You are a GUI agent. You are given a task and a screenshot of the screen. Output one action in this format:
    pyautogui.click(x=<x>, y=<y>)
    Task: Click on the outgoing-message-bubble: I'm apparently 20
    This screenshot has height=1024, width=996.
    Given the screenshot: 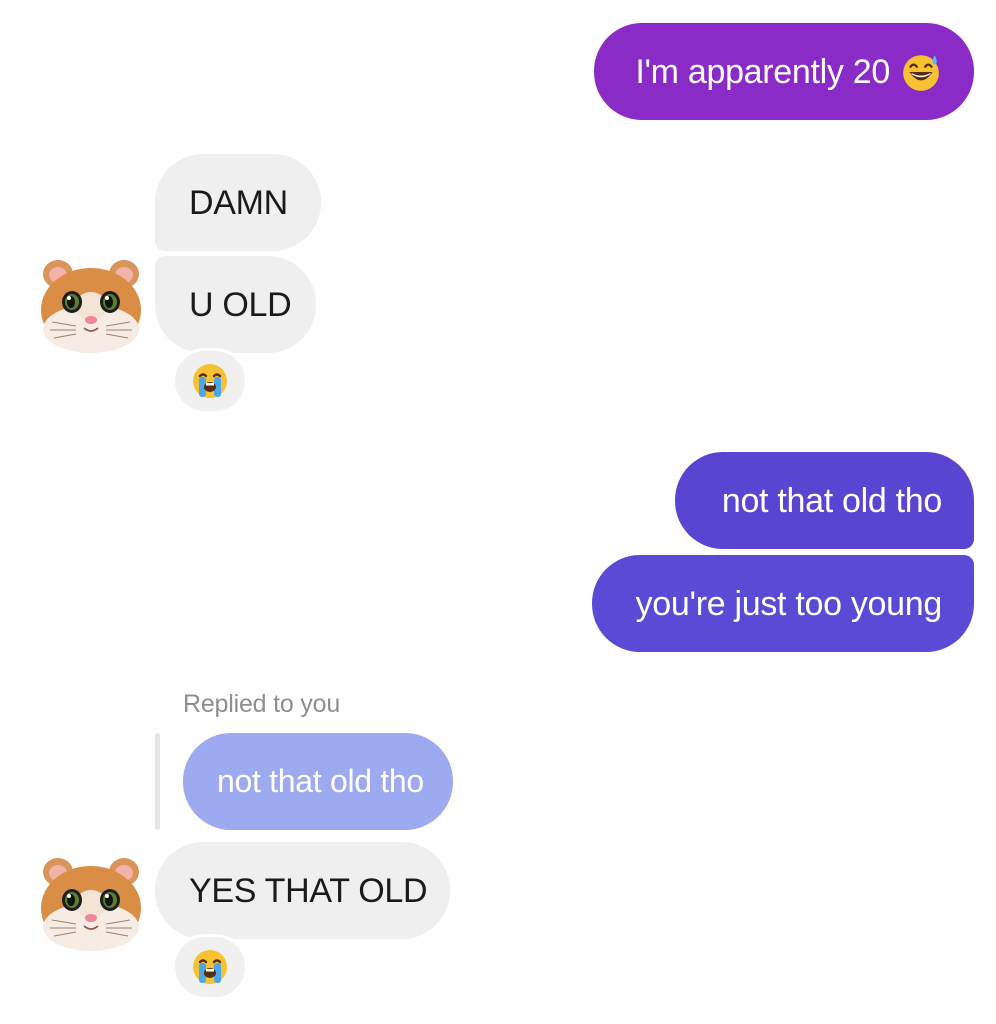 What is the action you would take?
    pyautogui.click(x=784, y=71)
    